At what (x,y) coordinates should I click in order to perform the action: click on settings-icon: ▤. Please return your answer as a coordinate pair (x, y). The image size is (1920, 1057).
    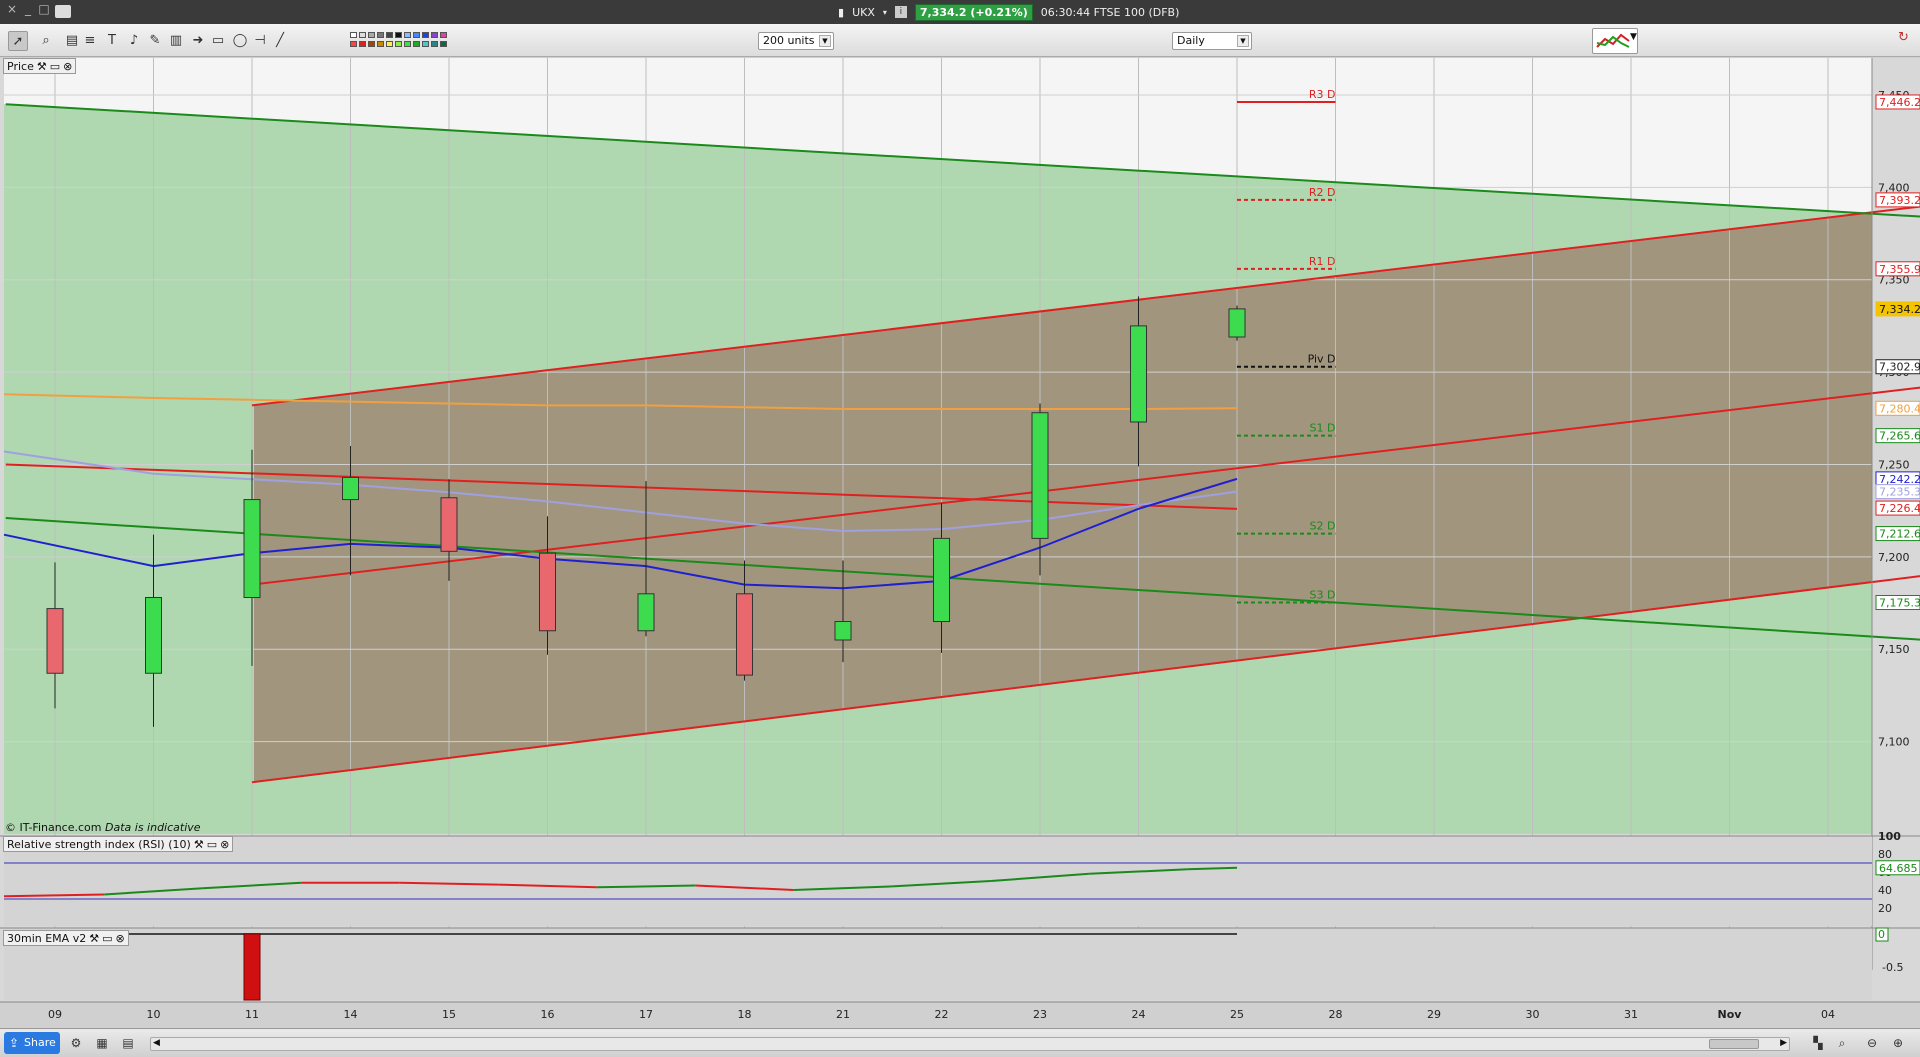
    Looking at the image, I should click on (128, 1043).